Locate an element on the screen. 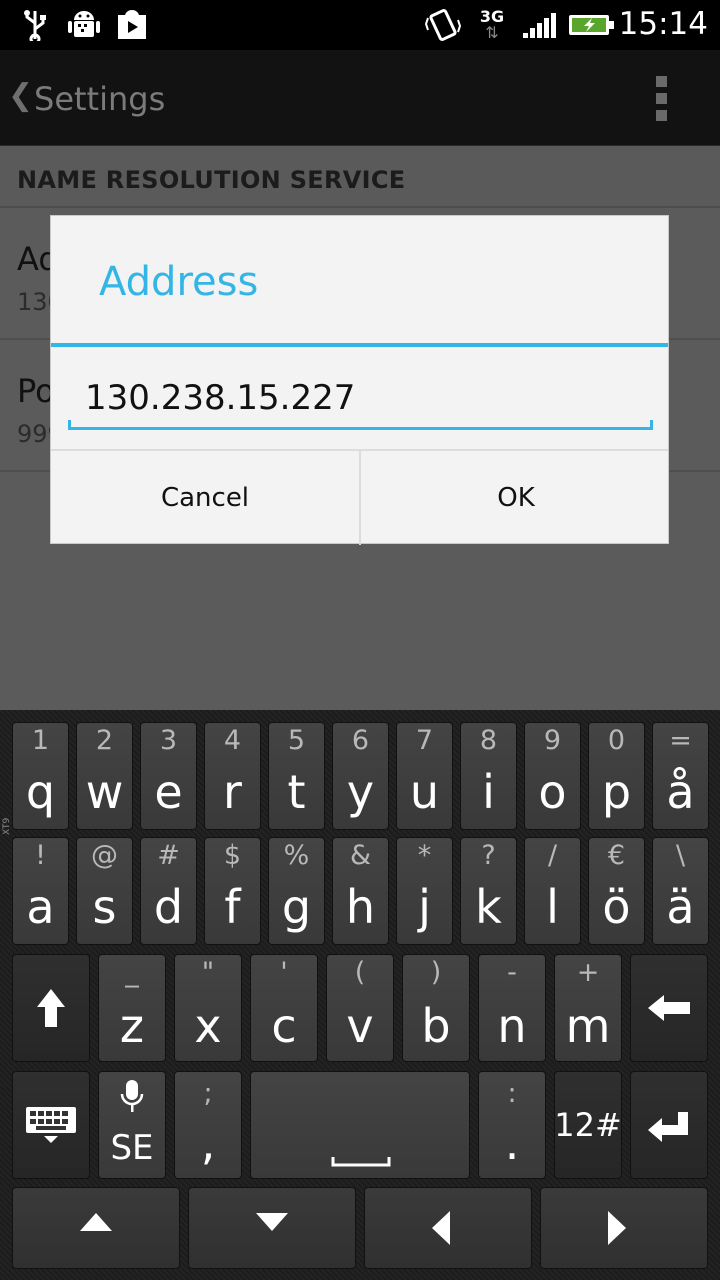  key-y: 6y is located at coordinates (360, 776).